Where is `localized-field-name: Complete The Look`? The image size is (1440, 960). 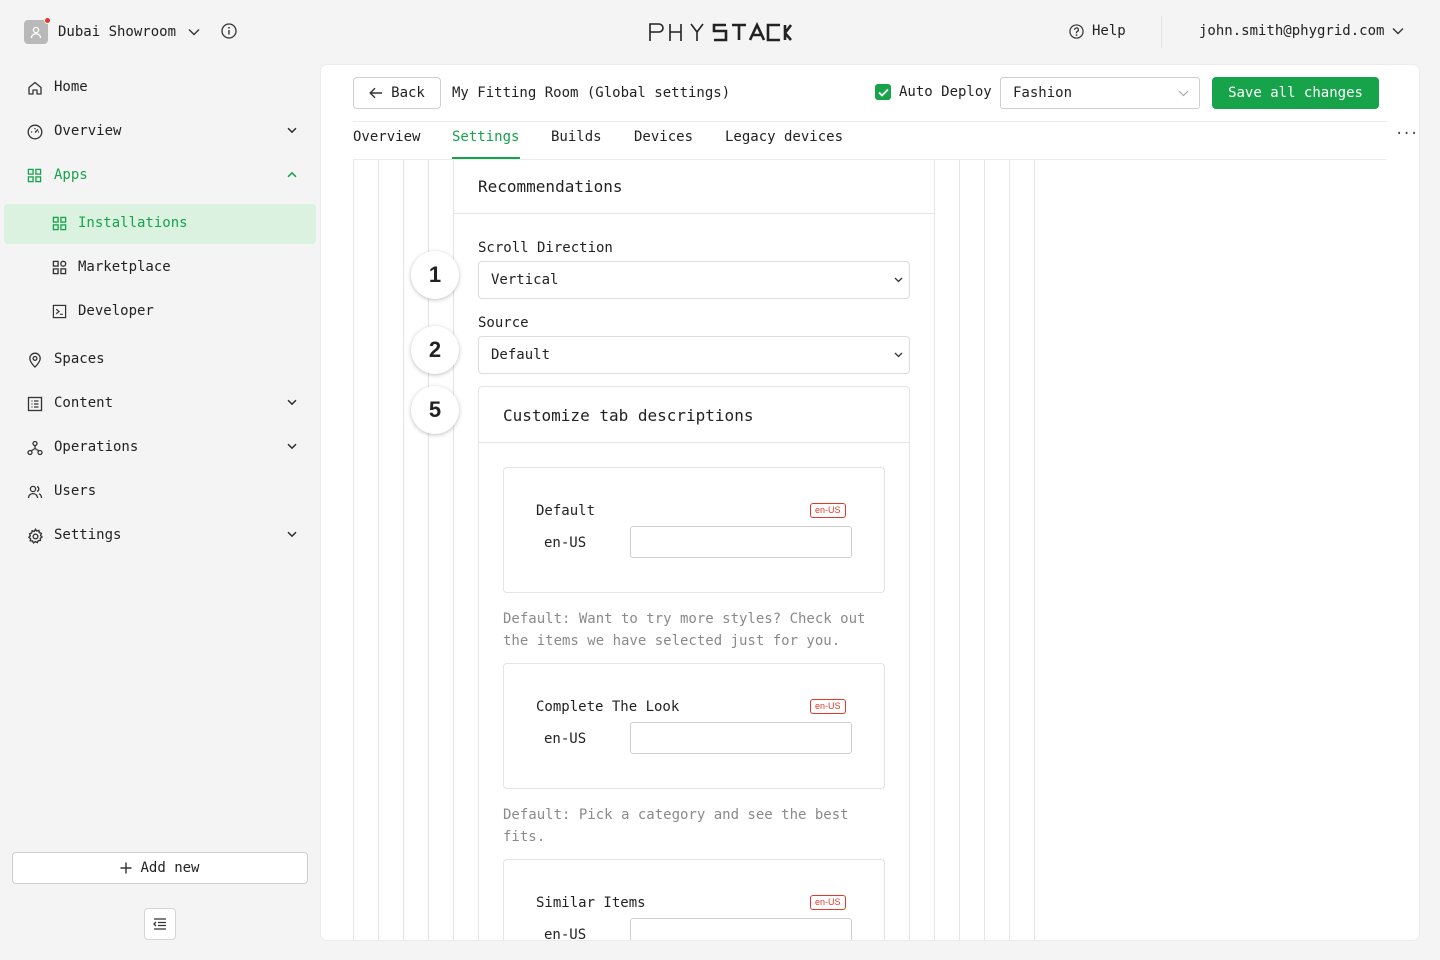 localized-field-name: Complete The Look is located at coordinates (608, 707).